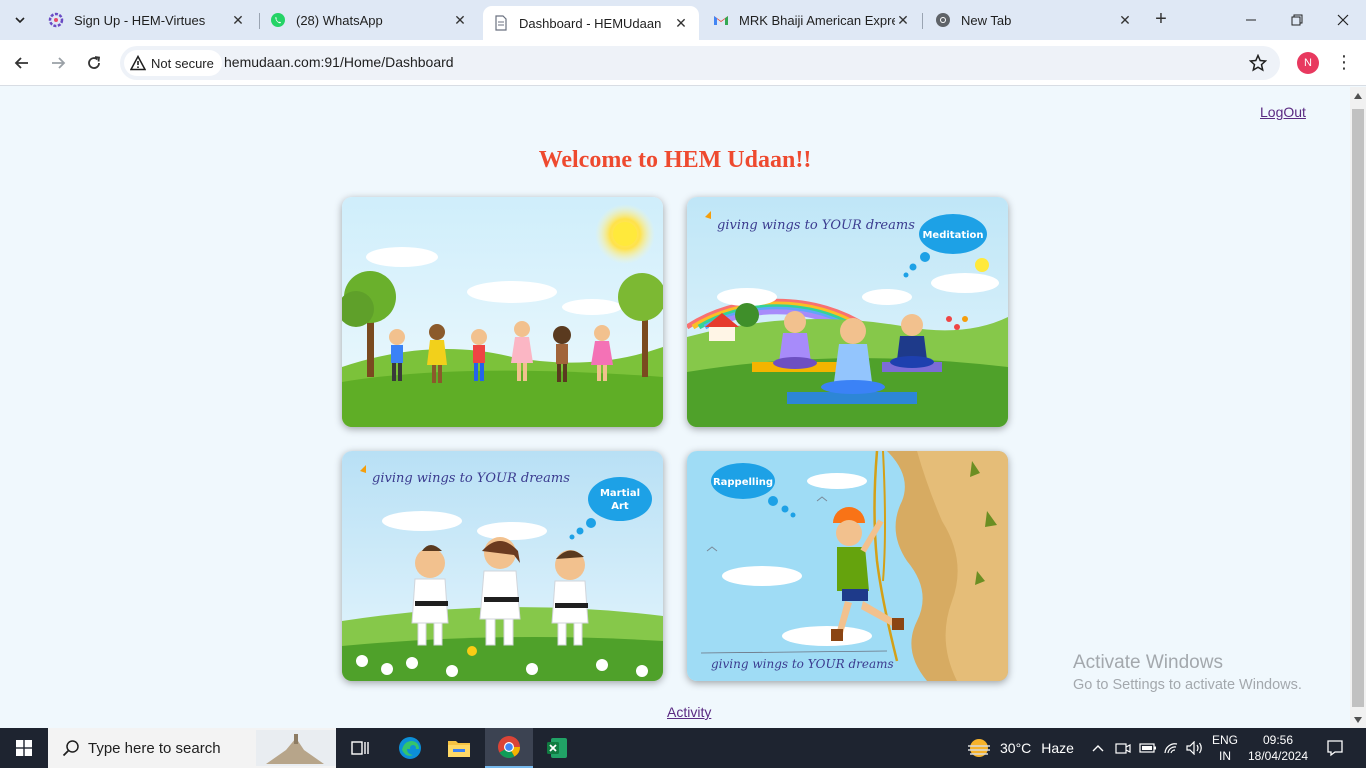 This screenshot has width=1366, height=768. I want to click on camera-icon, so click(1123, 748).